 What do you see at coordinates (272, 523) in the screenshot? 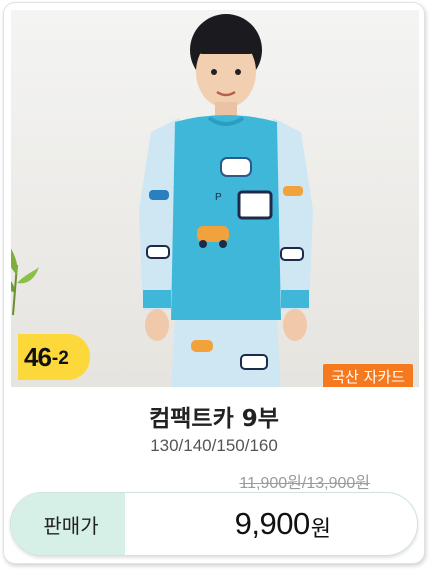
I see `sale-price-amount: 9,900` at bounding box center [272, 523].